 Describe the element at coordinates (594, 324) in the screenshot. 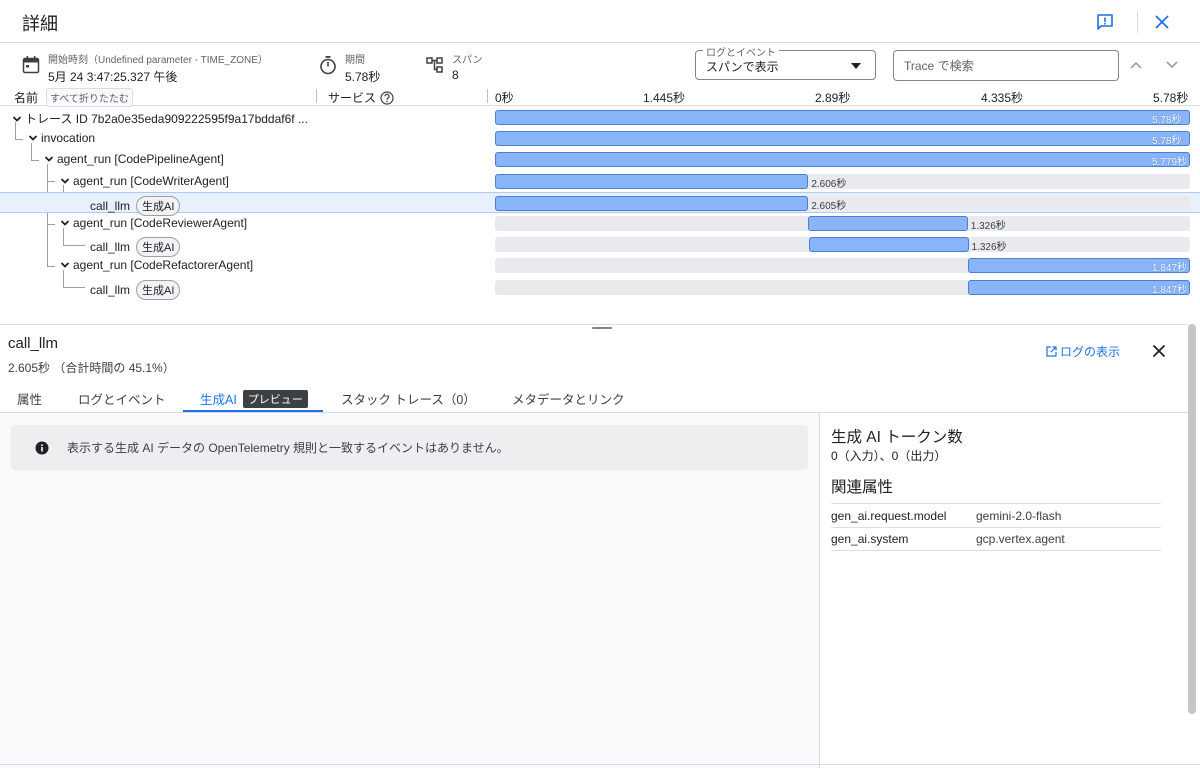

I see `pane-splitter` at that location.